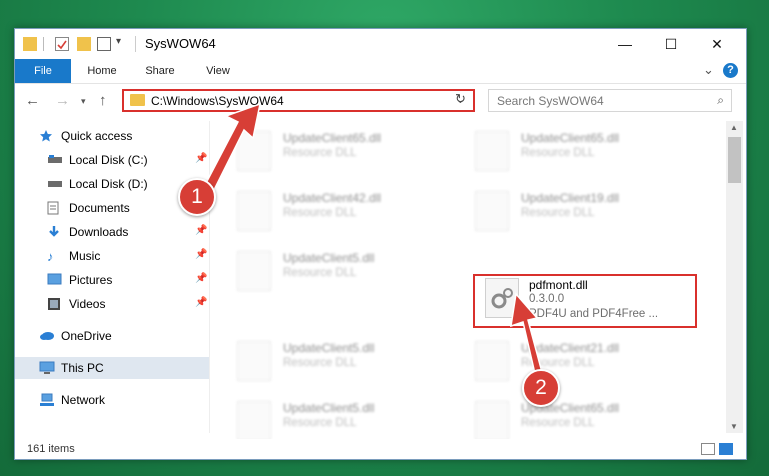 This screenshot has height=476, width=769. Describe the element at coordinates (233, 148) in the screenshot. I see `arrow-to-address-bar` at that location.